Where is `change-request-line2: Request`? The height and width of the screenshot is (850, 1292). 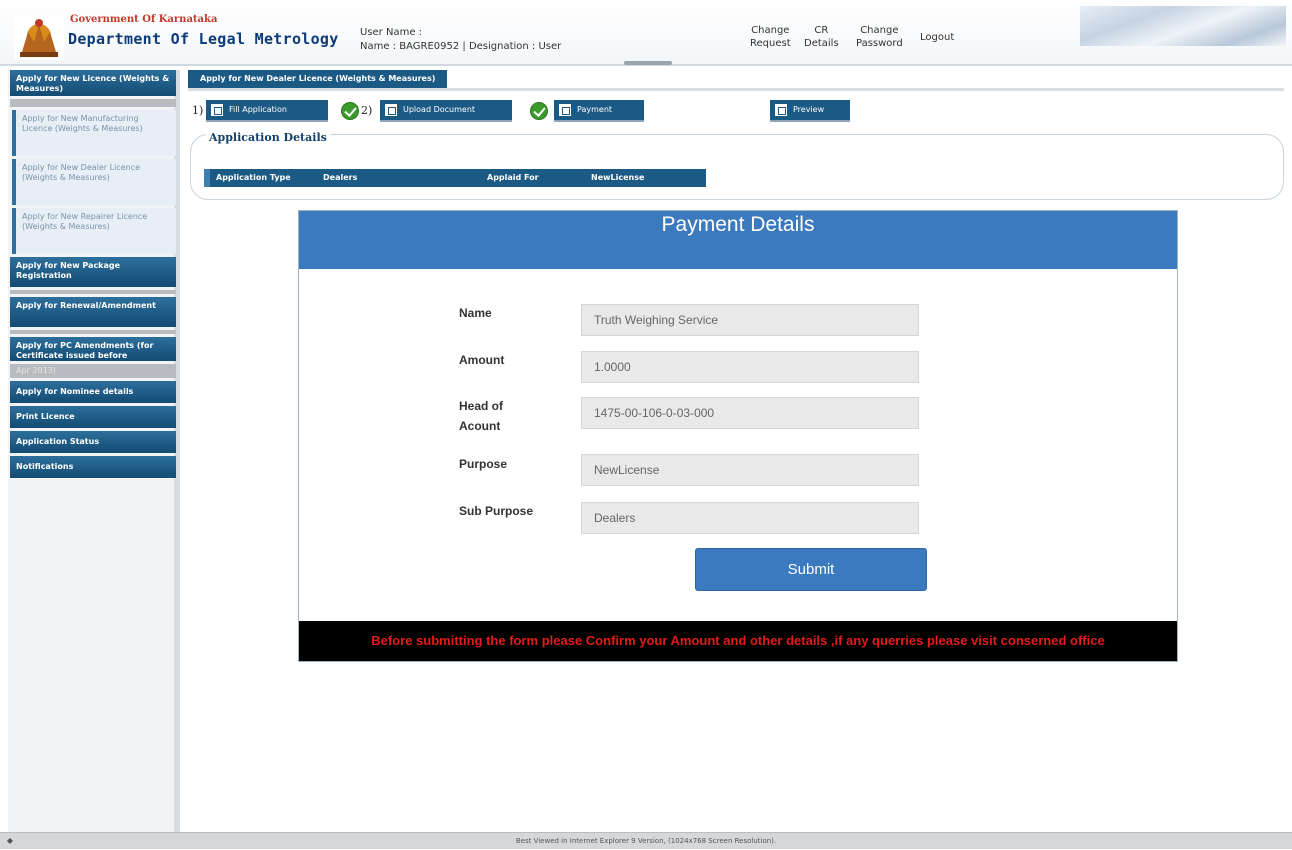 change-request-line2: Request is located at coordinates (770, 43).